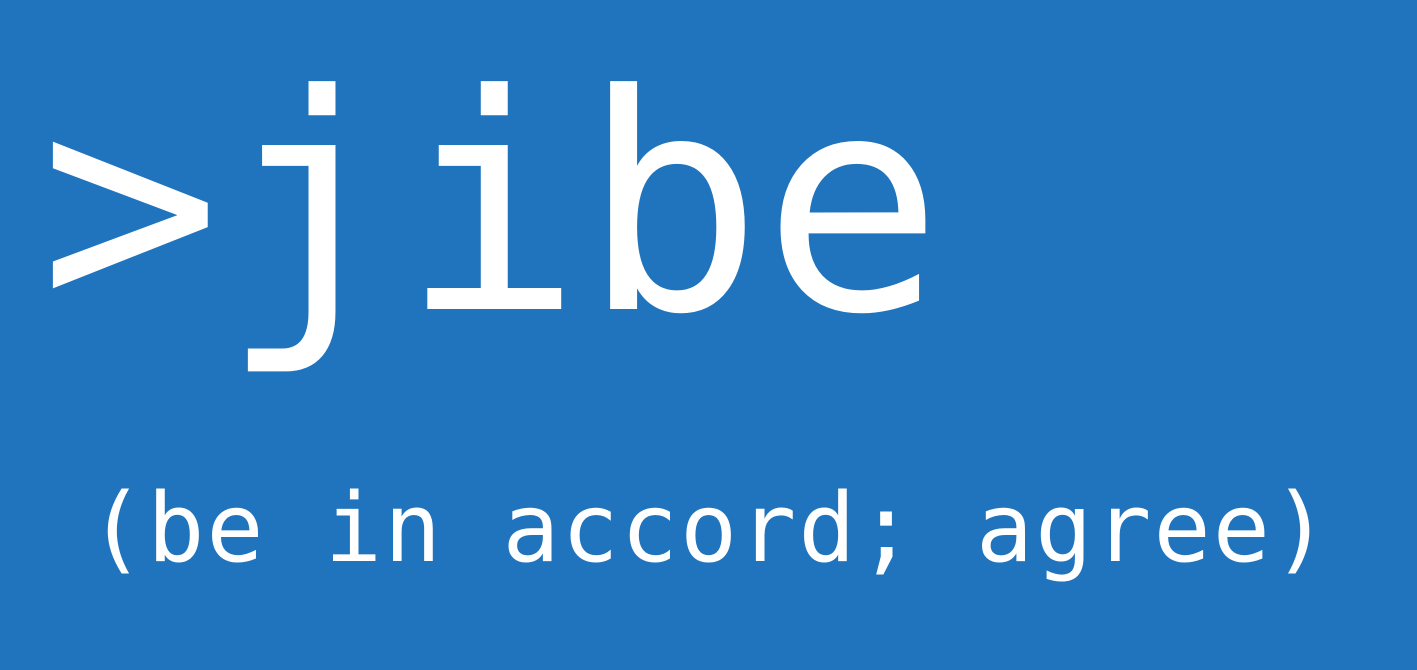 This screenshot has height=670, width=1417. Describe the element at coordinates (130, 205) in the screenshot. I see `prompt-symbol: >` at that location.